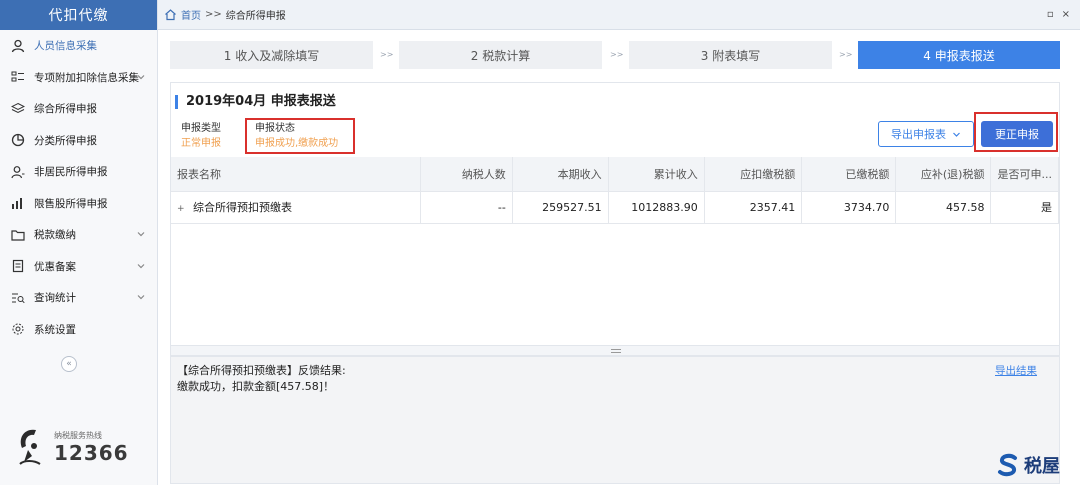 The height and width of the screenshot is (485, 1080). I want to click on sidebar-item-label: 分类所得申报, so click(65, 140).